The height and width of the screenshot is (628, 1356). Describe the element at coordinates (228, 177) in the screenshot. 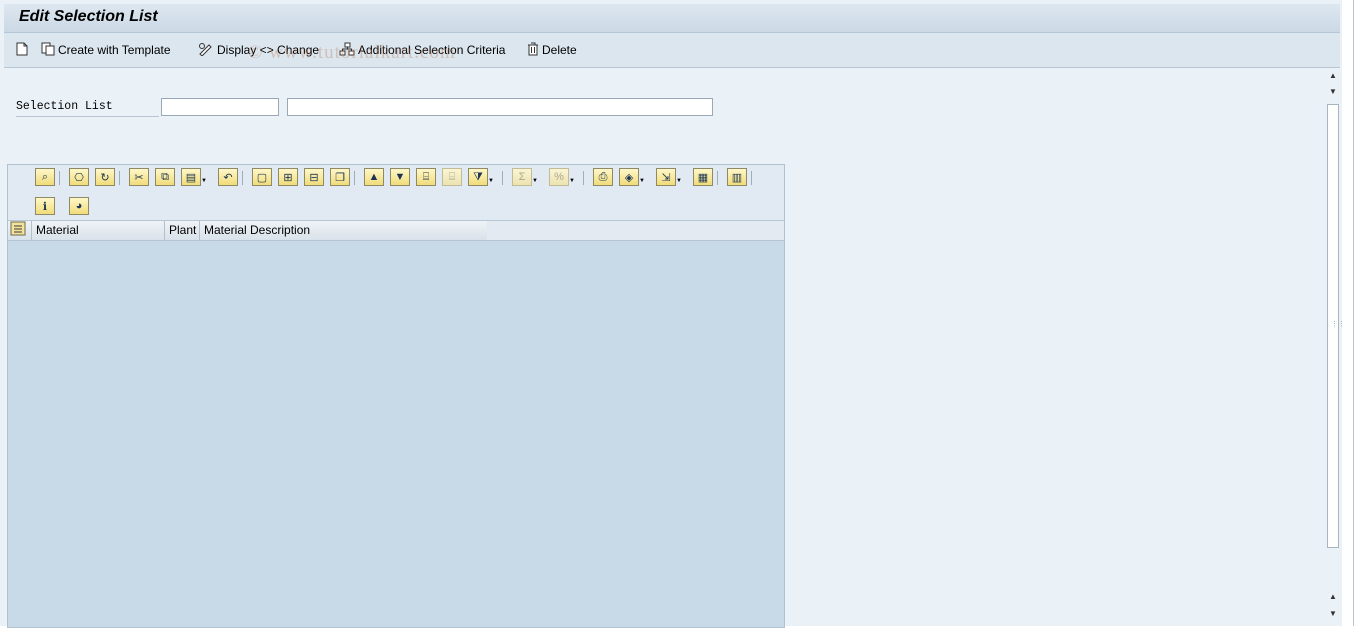

I see `undo-icon: ↶` at that location.